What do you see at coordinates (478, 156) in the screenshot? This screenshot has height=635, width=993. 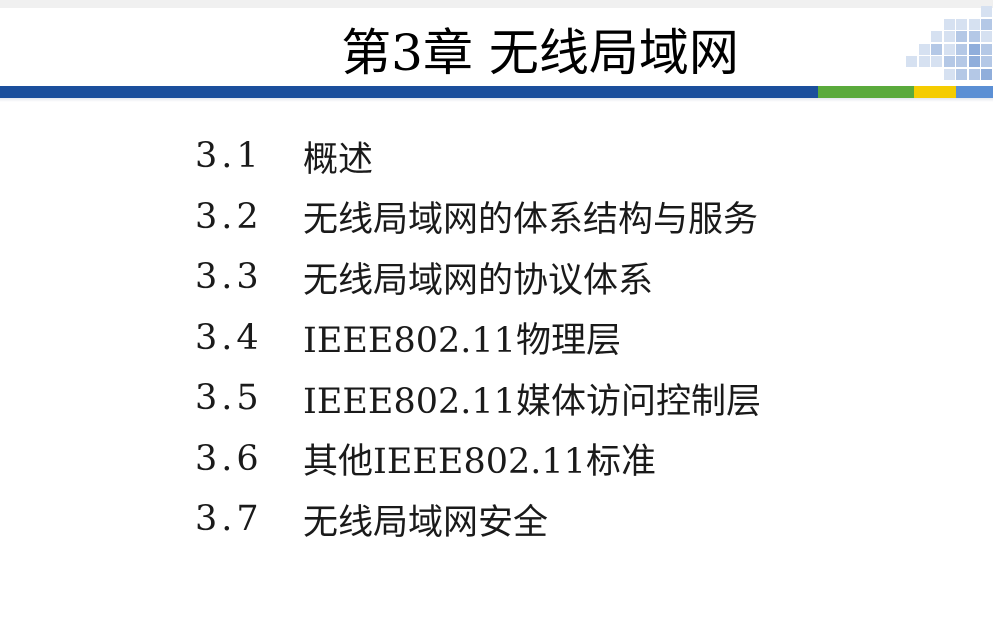 I see `toc-item: 3.1 概述` at bounding box center [478, 156].